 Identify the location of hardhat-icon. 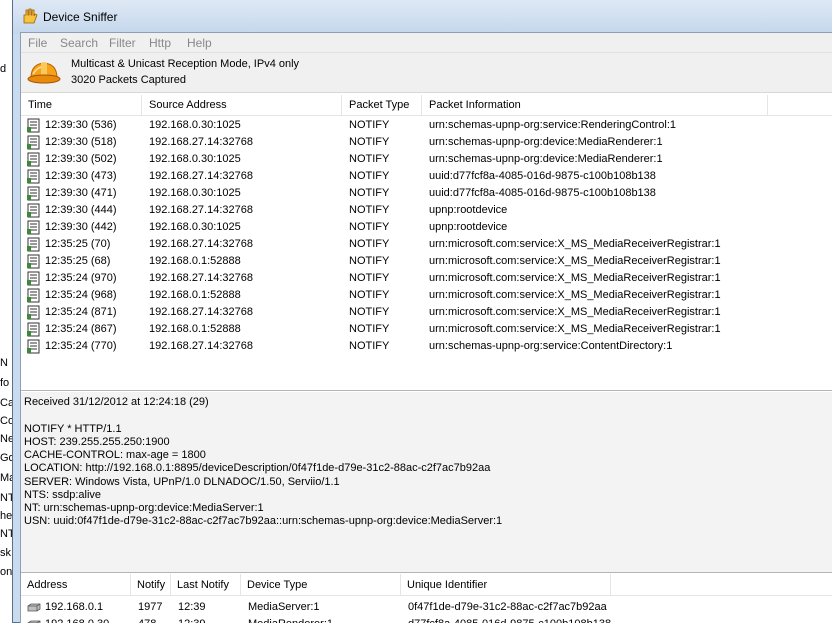
(44, 73).